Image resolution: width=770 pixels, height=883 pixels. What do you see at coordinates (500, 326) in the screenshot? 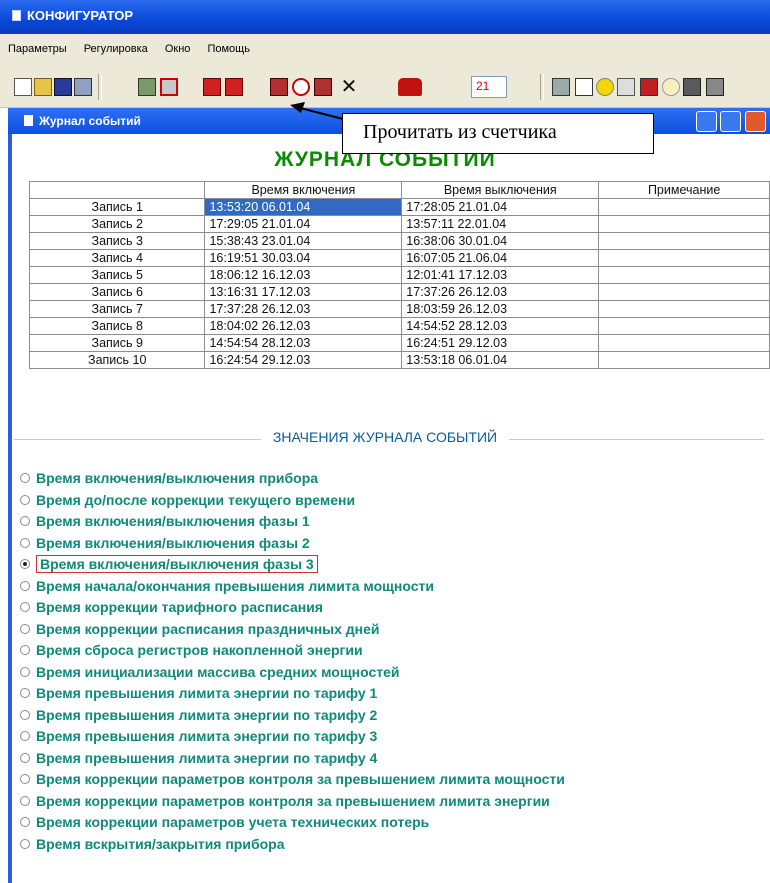
I see `off-time-cell: 14:54:52 28.12.03` at bounding box center [500, 326].